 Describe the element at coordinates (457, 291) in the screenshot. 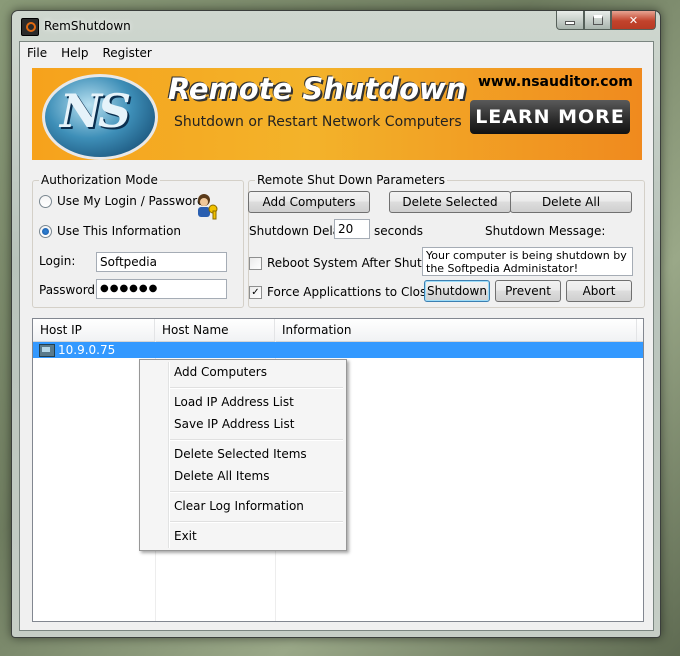

I see `shutdown-button: Shutdown` at that location.